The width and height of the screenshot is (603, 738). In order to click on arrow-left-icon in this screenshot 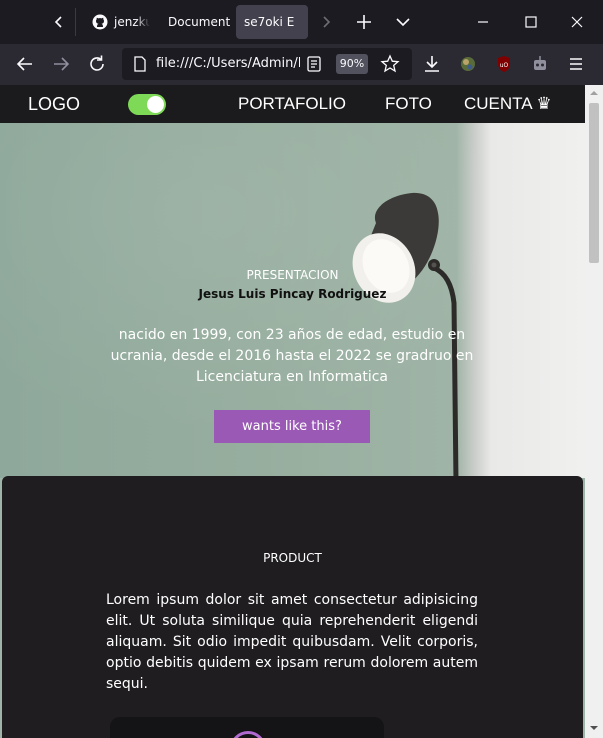, I will do `click(24, 64)`.